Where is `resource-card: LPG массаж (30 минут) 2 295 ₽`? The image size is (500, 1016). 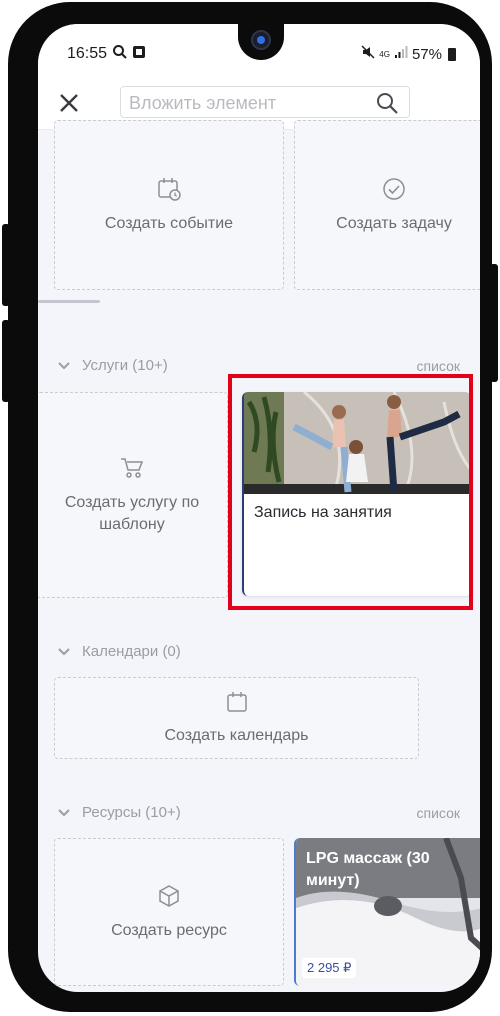
resource-card: LPG массаж (30 минут) 2 295 ₽ is located at coordinates (387, 912).